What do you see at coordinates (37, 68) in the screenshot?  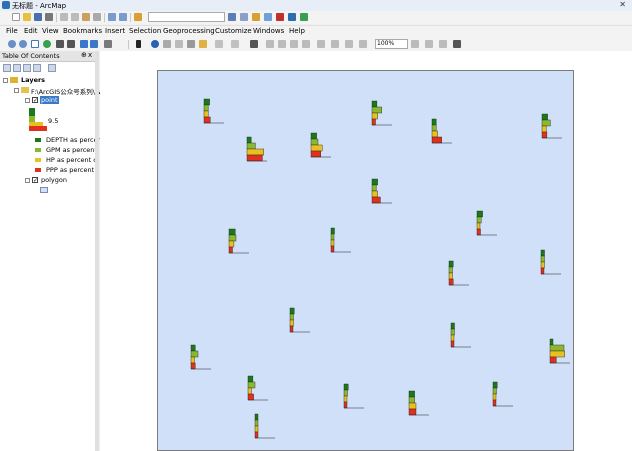 I see `list-by-selection-icon` at bounding box center [37, 68].